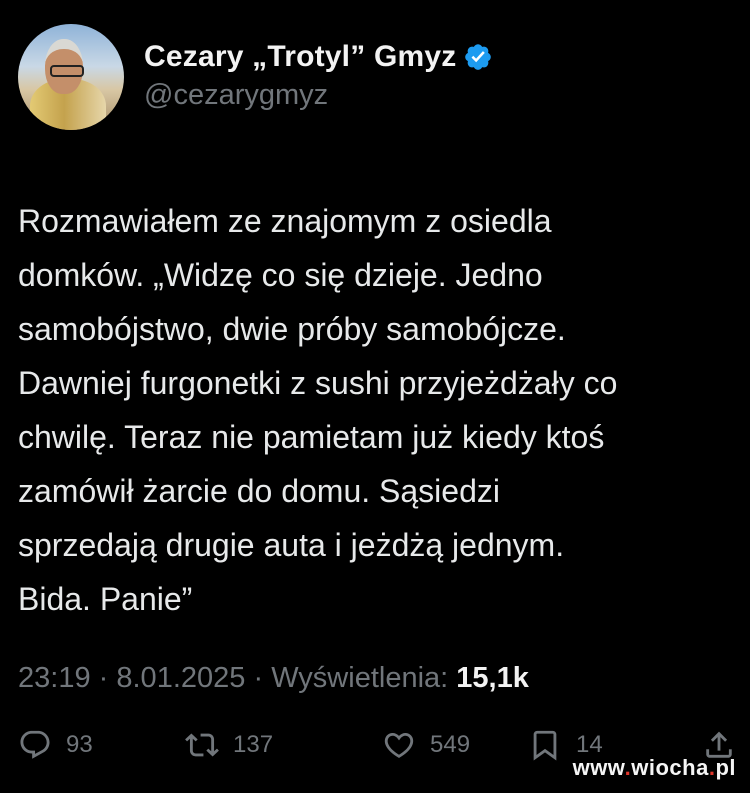  I want to click on views-count: 15,1k, so click(492, 678).